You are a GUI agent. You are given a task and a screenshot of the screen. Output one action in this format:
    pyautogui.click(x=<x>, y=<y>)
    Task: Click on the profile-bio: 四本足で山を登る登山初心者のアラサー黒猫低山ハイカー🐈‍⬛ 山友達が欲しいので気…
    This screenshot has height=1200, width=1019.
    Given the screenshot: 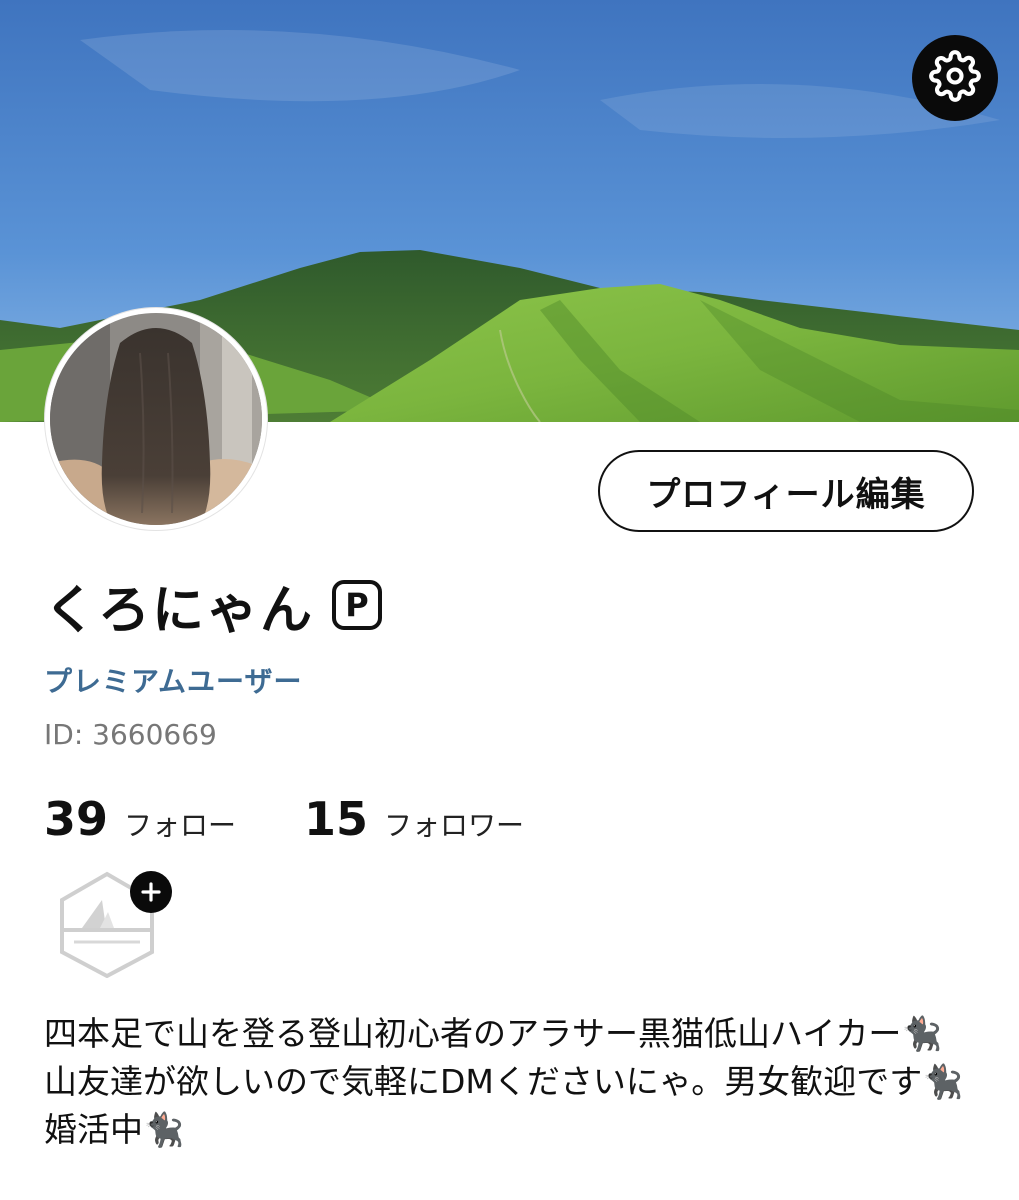 What is the action you would take?
    pyautogui.click(x=509, y=1081)
    